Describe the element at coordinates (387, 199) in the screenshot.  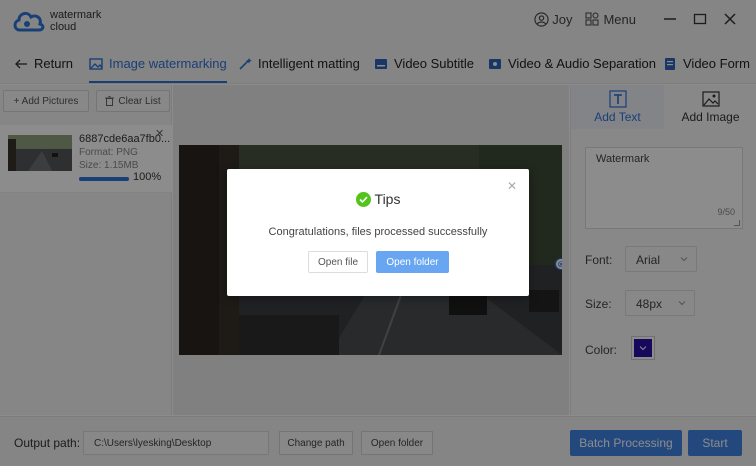
I see `dialog-title-text: Tips` at that location.